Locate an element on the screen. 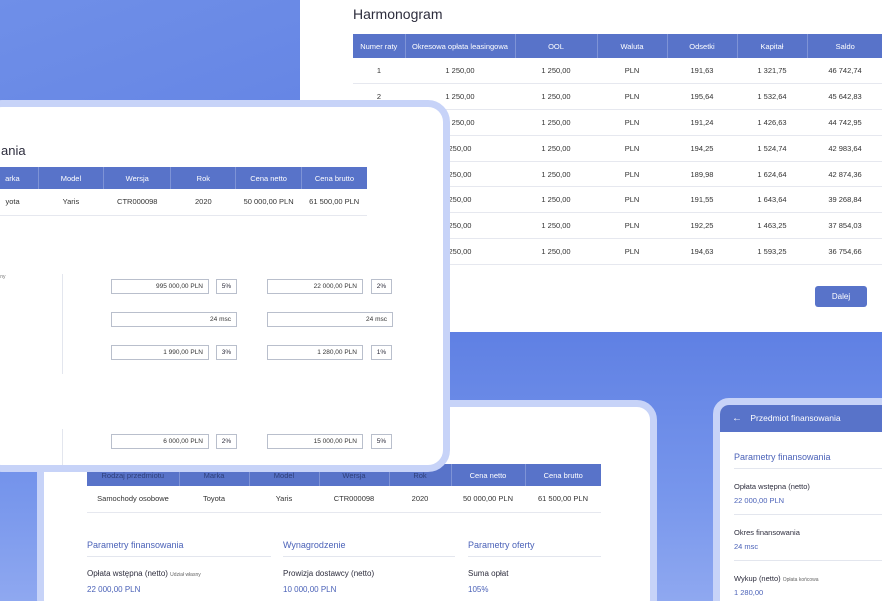  table-cell: 1 624,64 is located at coordinates (772, 174).